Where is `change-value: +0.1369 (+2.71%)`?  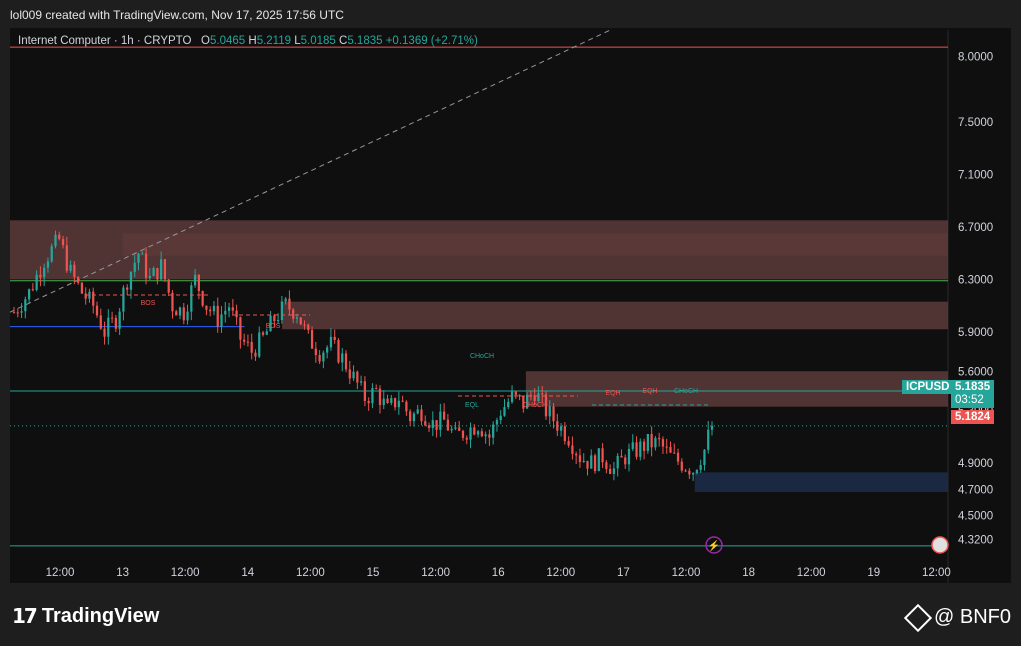
change-value: +0.1369 (+2.71%) is located at coordinates (431, 41).